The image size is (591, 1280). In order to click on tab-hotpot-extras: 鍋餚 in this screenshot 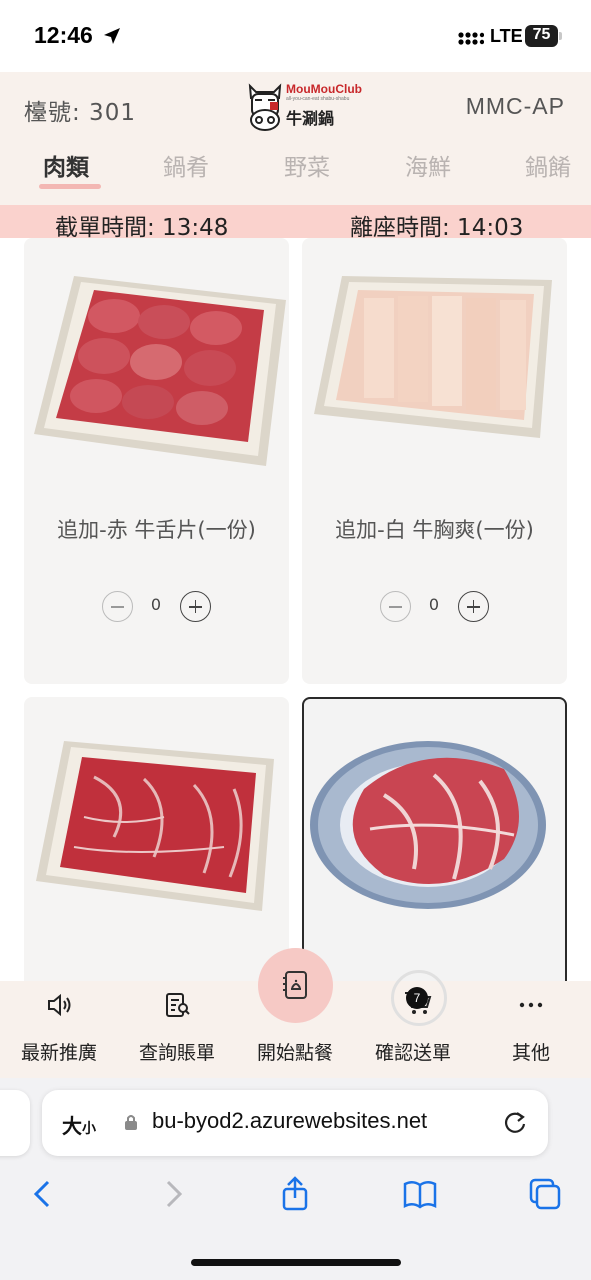, I will do `click(548, 165)`.